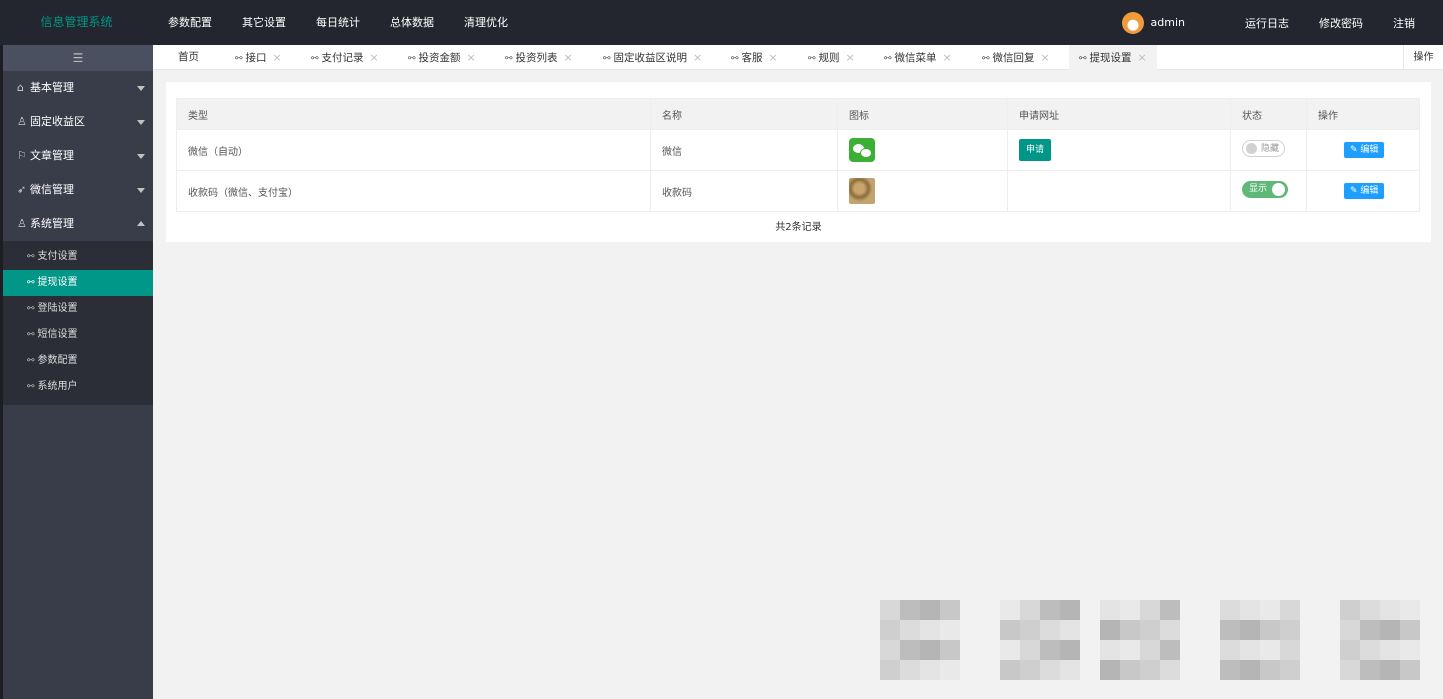 Image resolution: width=1443 pixels, height=699 pixels. What do you see at coordinates (652, 57) in the screenshot?
I see `tab-fixed-income-desc: ⚯ 固定收益区说明 ×` at bounding box center [652, 57].